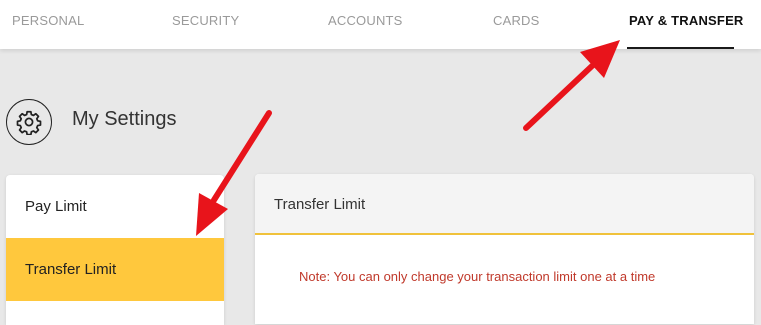  Describe the element at coordinates (29, 122) in the screenshot. I see `gear-icon` at that location.